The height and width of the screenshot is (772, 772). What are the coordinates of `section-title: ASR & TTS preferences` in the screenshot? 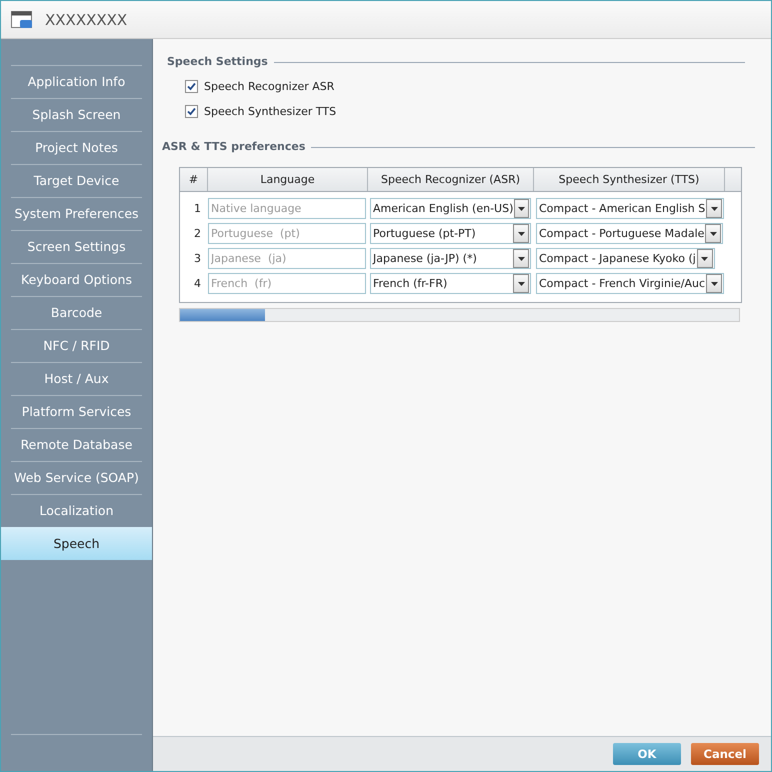 It's located at (234, 146).